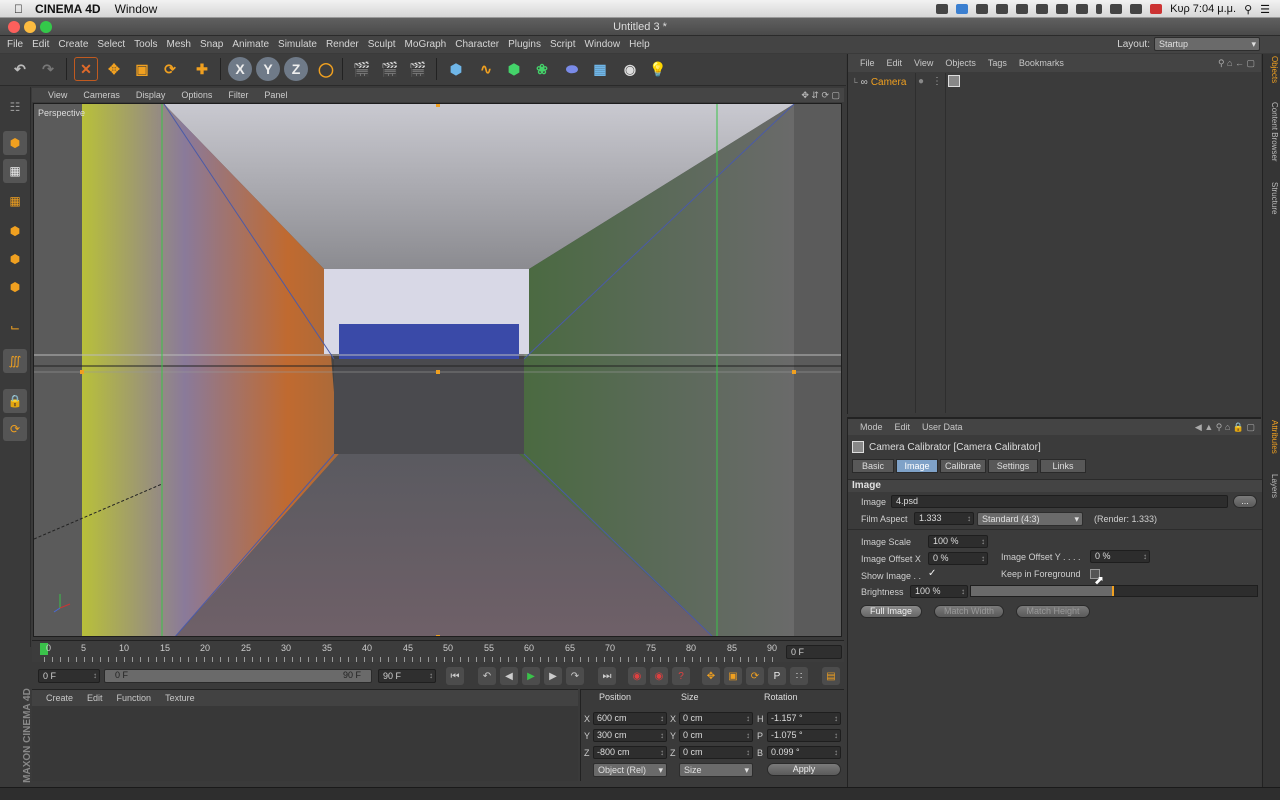 The image size is (1280, 800). Describe the element at coordinates (238, 676) in the screenshot. I see `range-slider: 0 F 90 F` at that location.